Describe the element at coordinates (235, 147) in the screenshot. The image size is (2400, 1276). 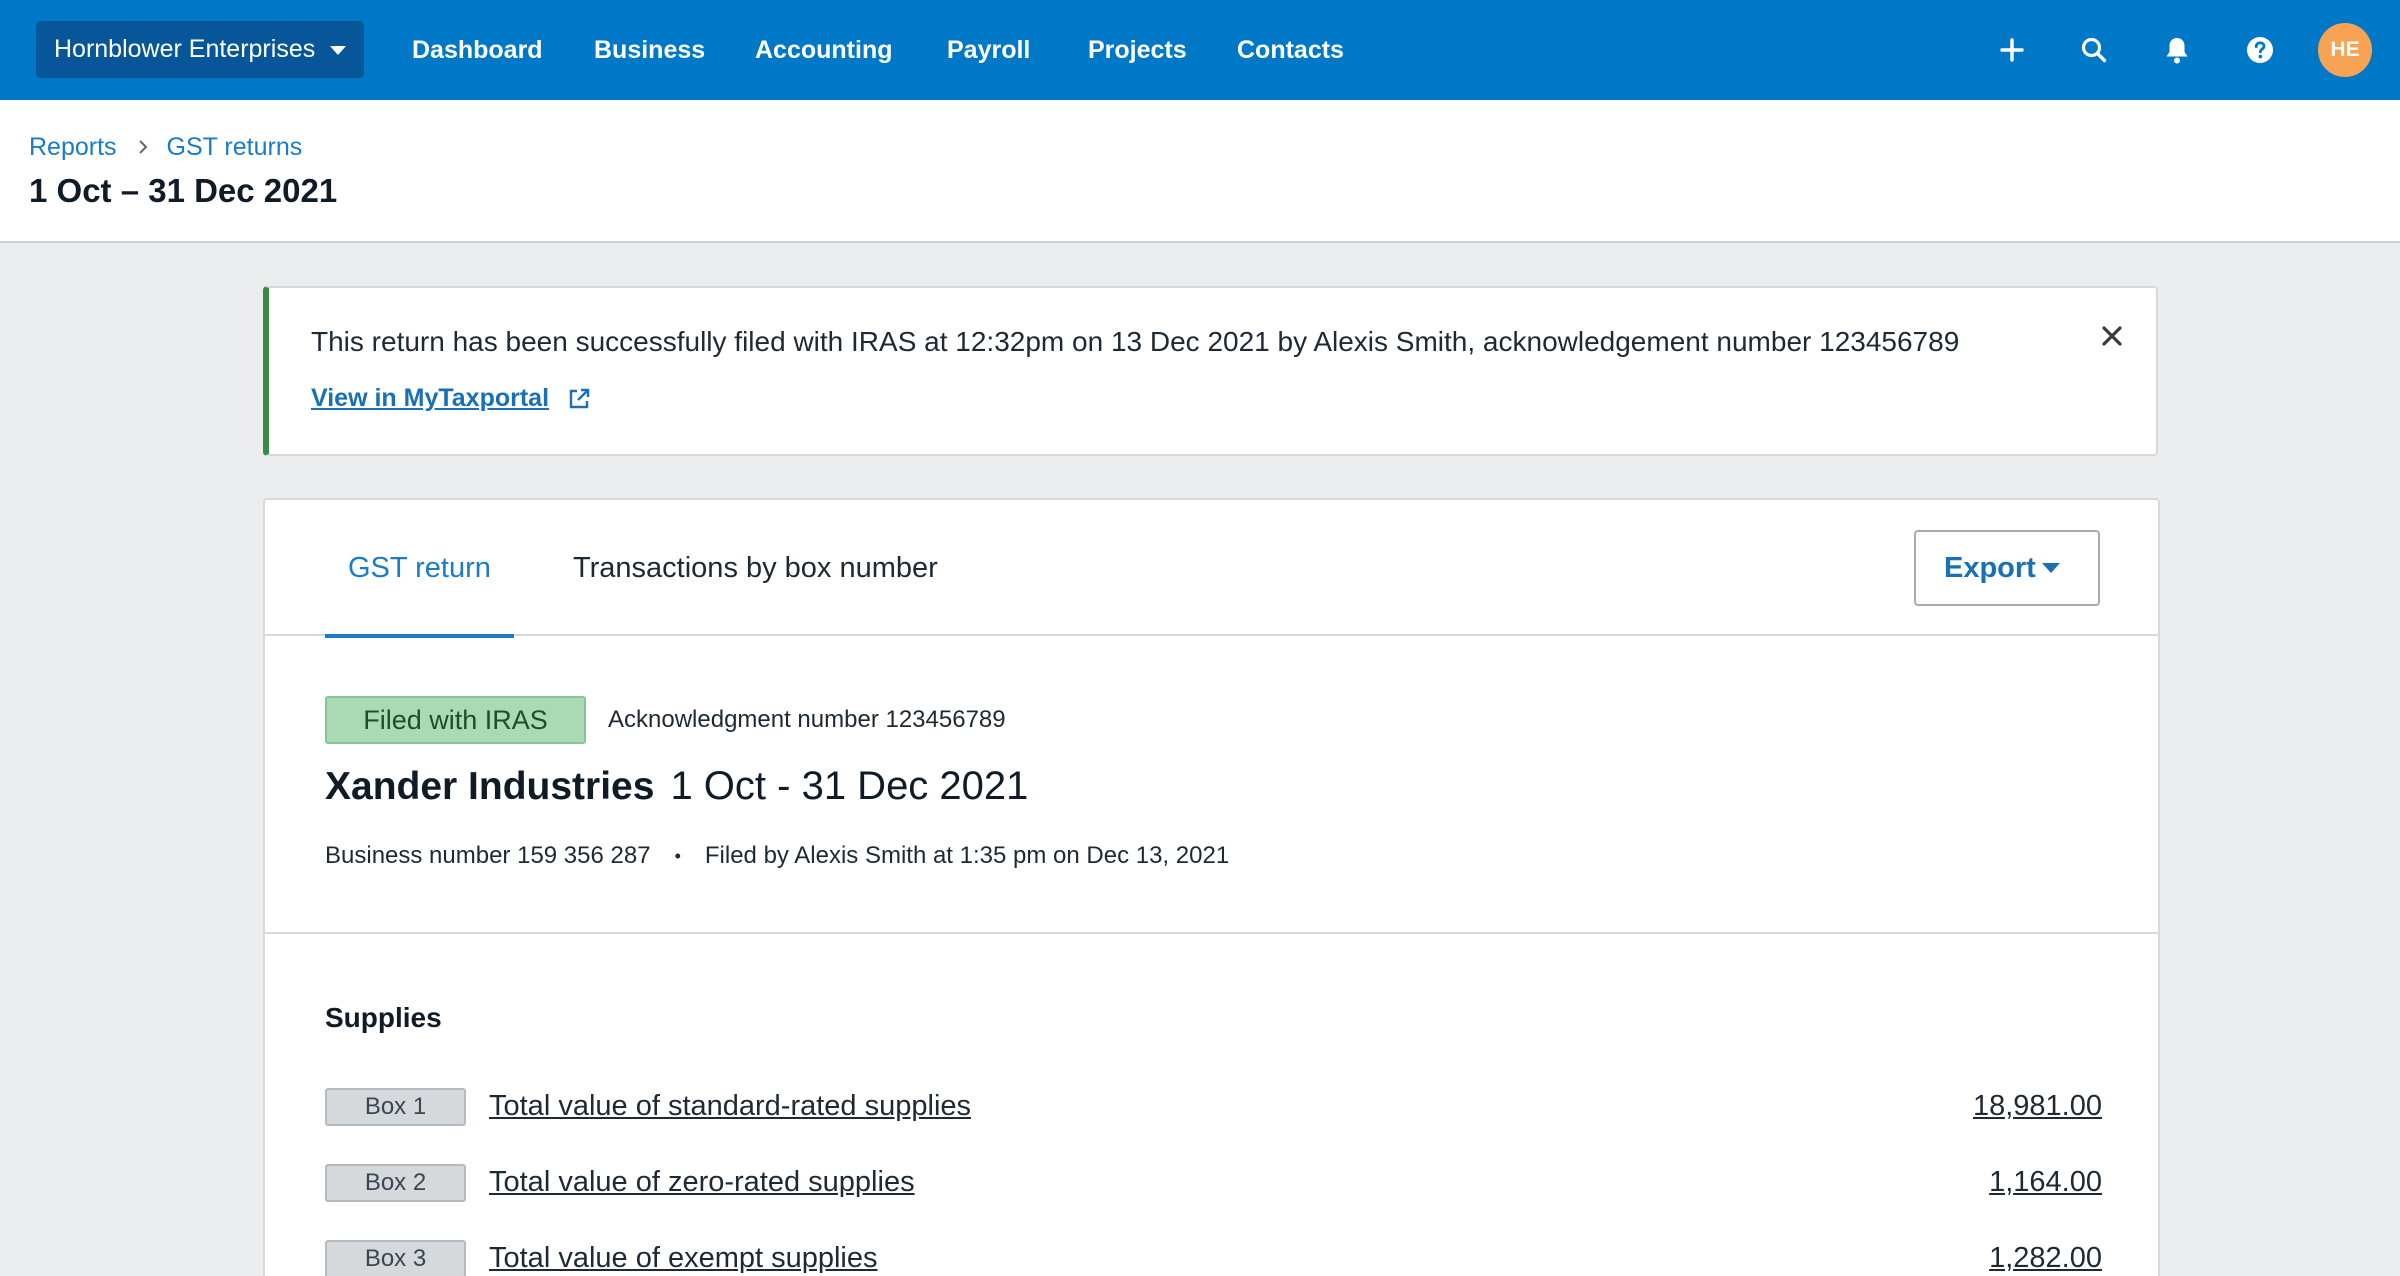
I see `breadcrumb-gst-returns: GST returns` at that location.